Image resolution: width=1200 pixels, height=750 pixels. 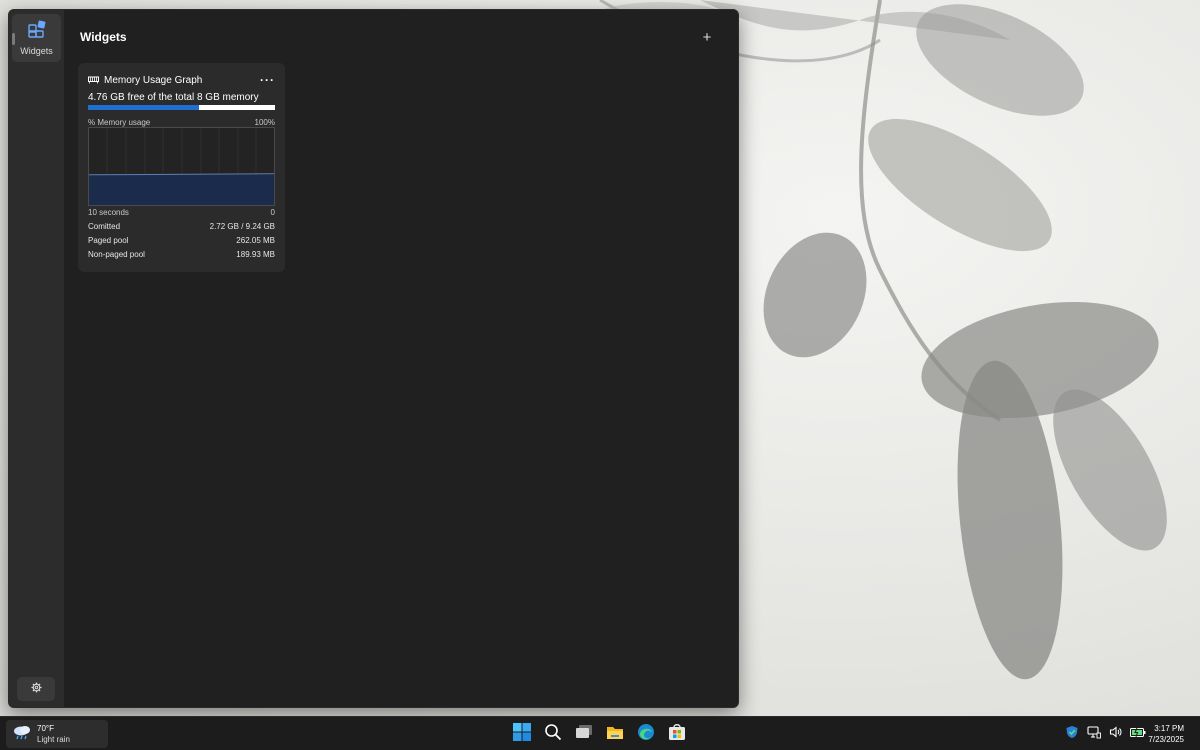 I want to click on search-icon, so click(x=553, y=734).